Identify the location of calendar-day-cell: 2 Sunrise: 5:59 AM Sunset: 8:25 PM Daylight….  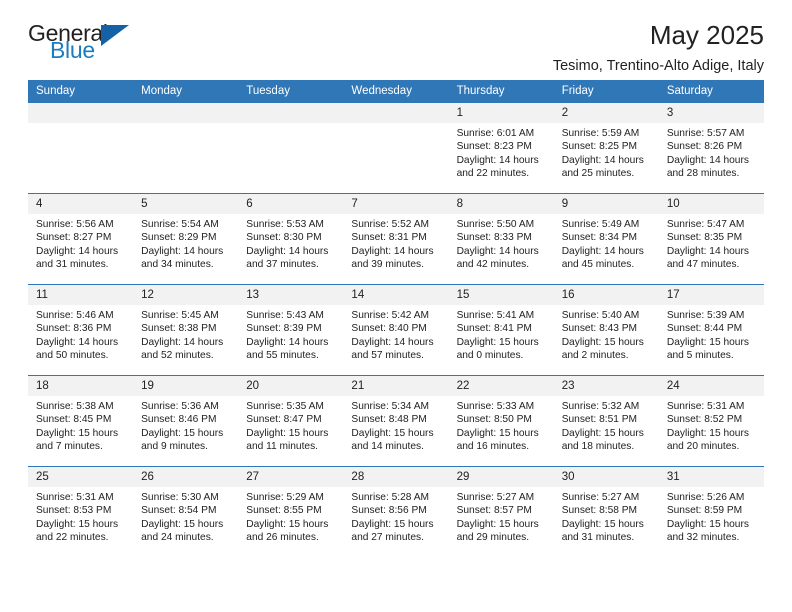
(606, 148).